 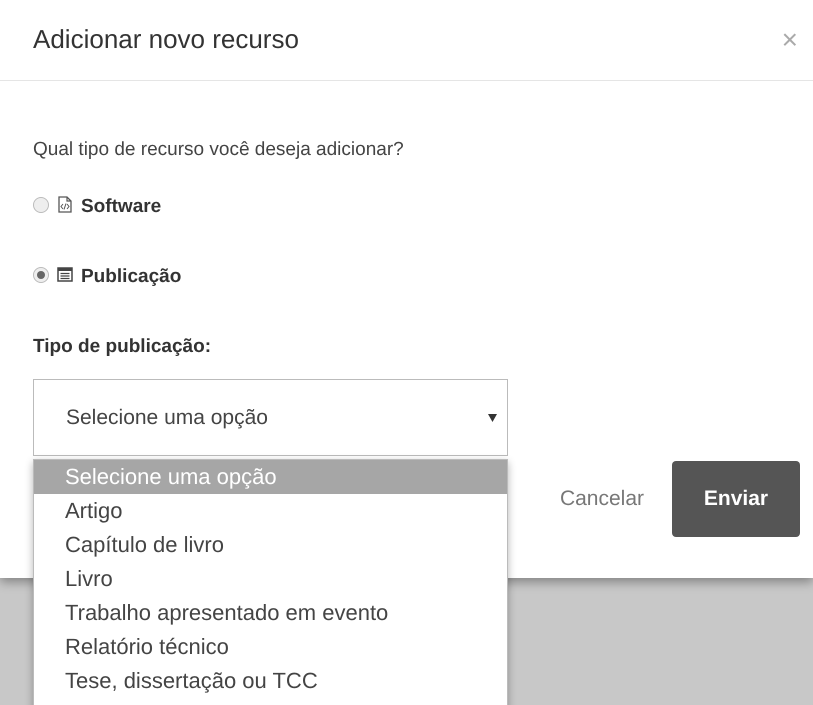 I want to click on dropdown-option: Artigo, so click(x=270, y=511).